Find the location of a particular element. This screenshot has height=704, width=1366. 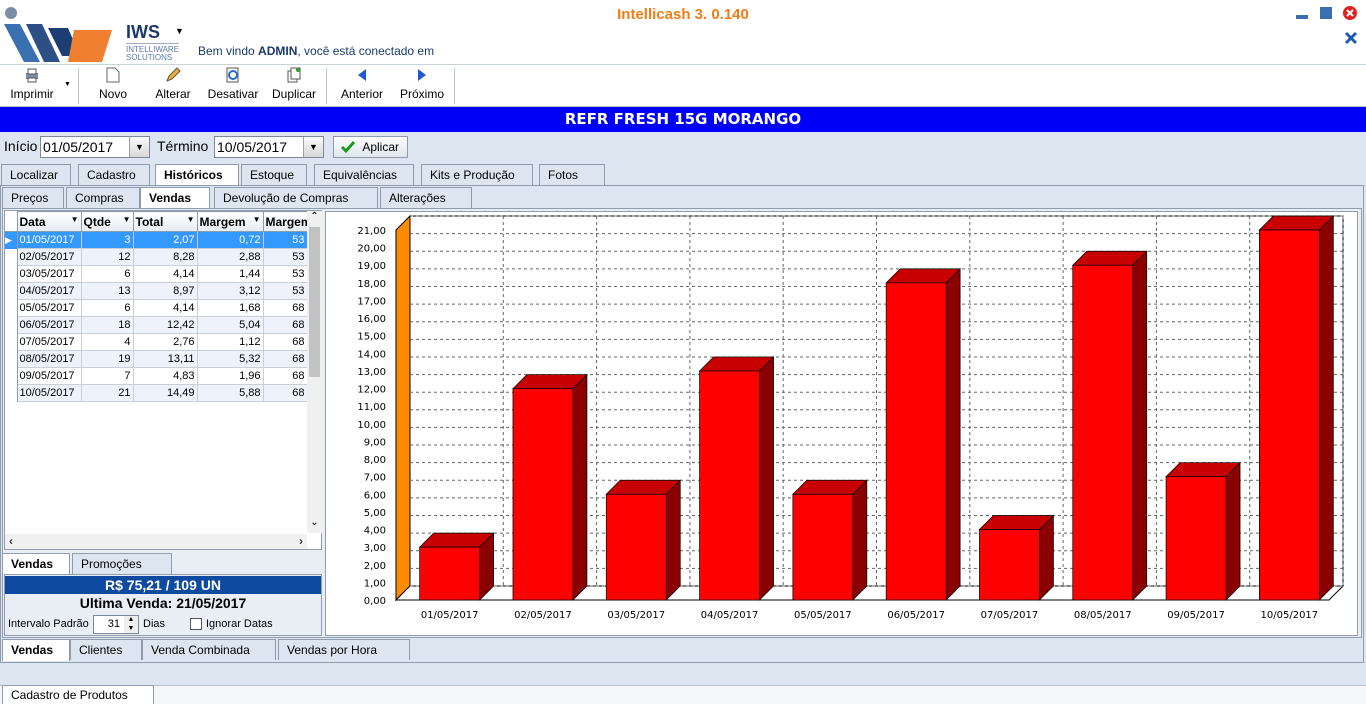

close-button is located at coordinates (1350, 13).